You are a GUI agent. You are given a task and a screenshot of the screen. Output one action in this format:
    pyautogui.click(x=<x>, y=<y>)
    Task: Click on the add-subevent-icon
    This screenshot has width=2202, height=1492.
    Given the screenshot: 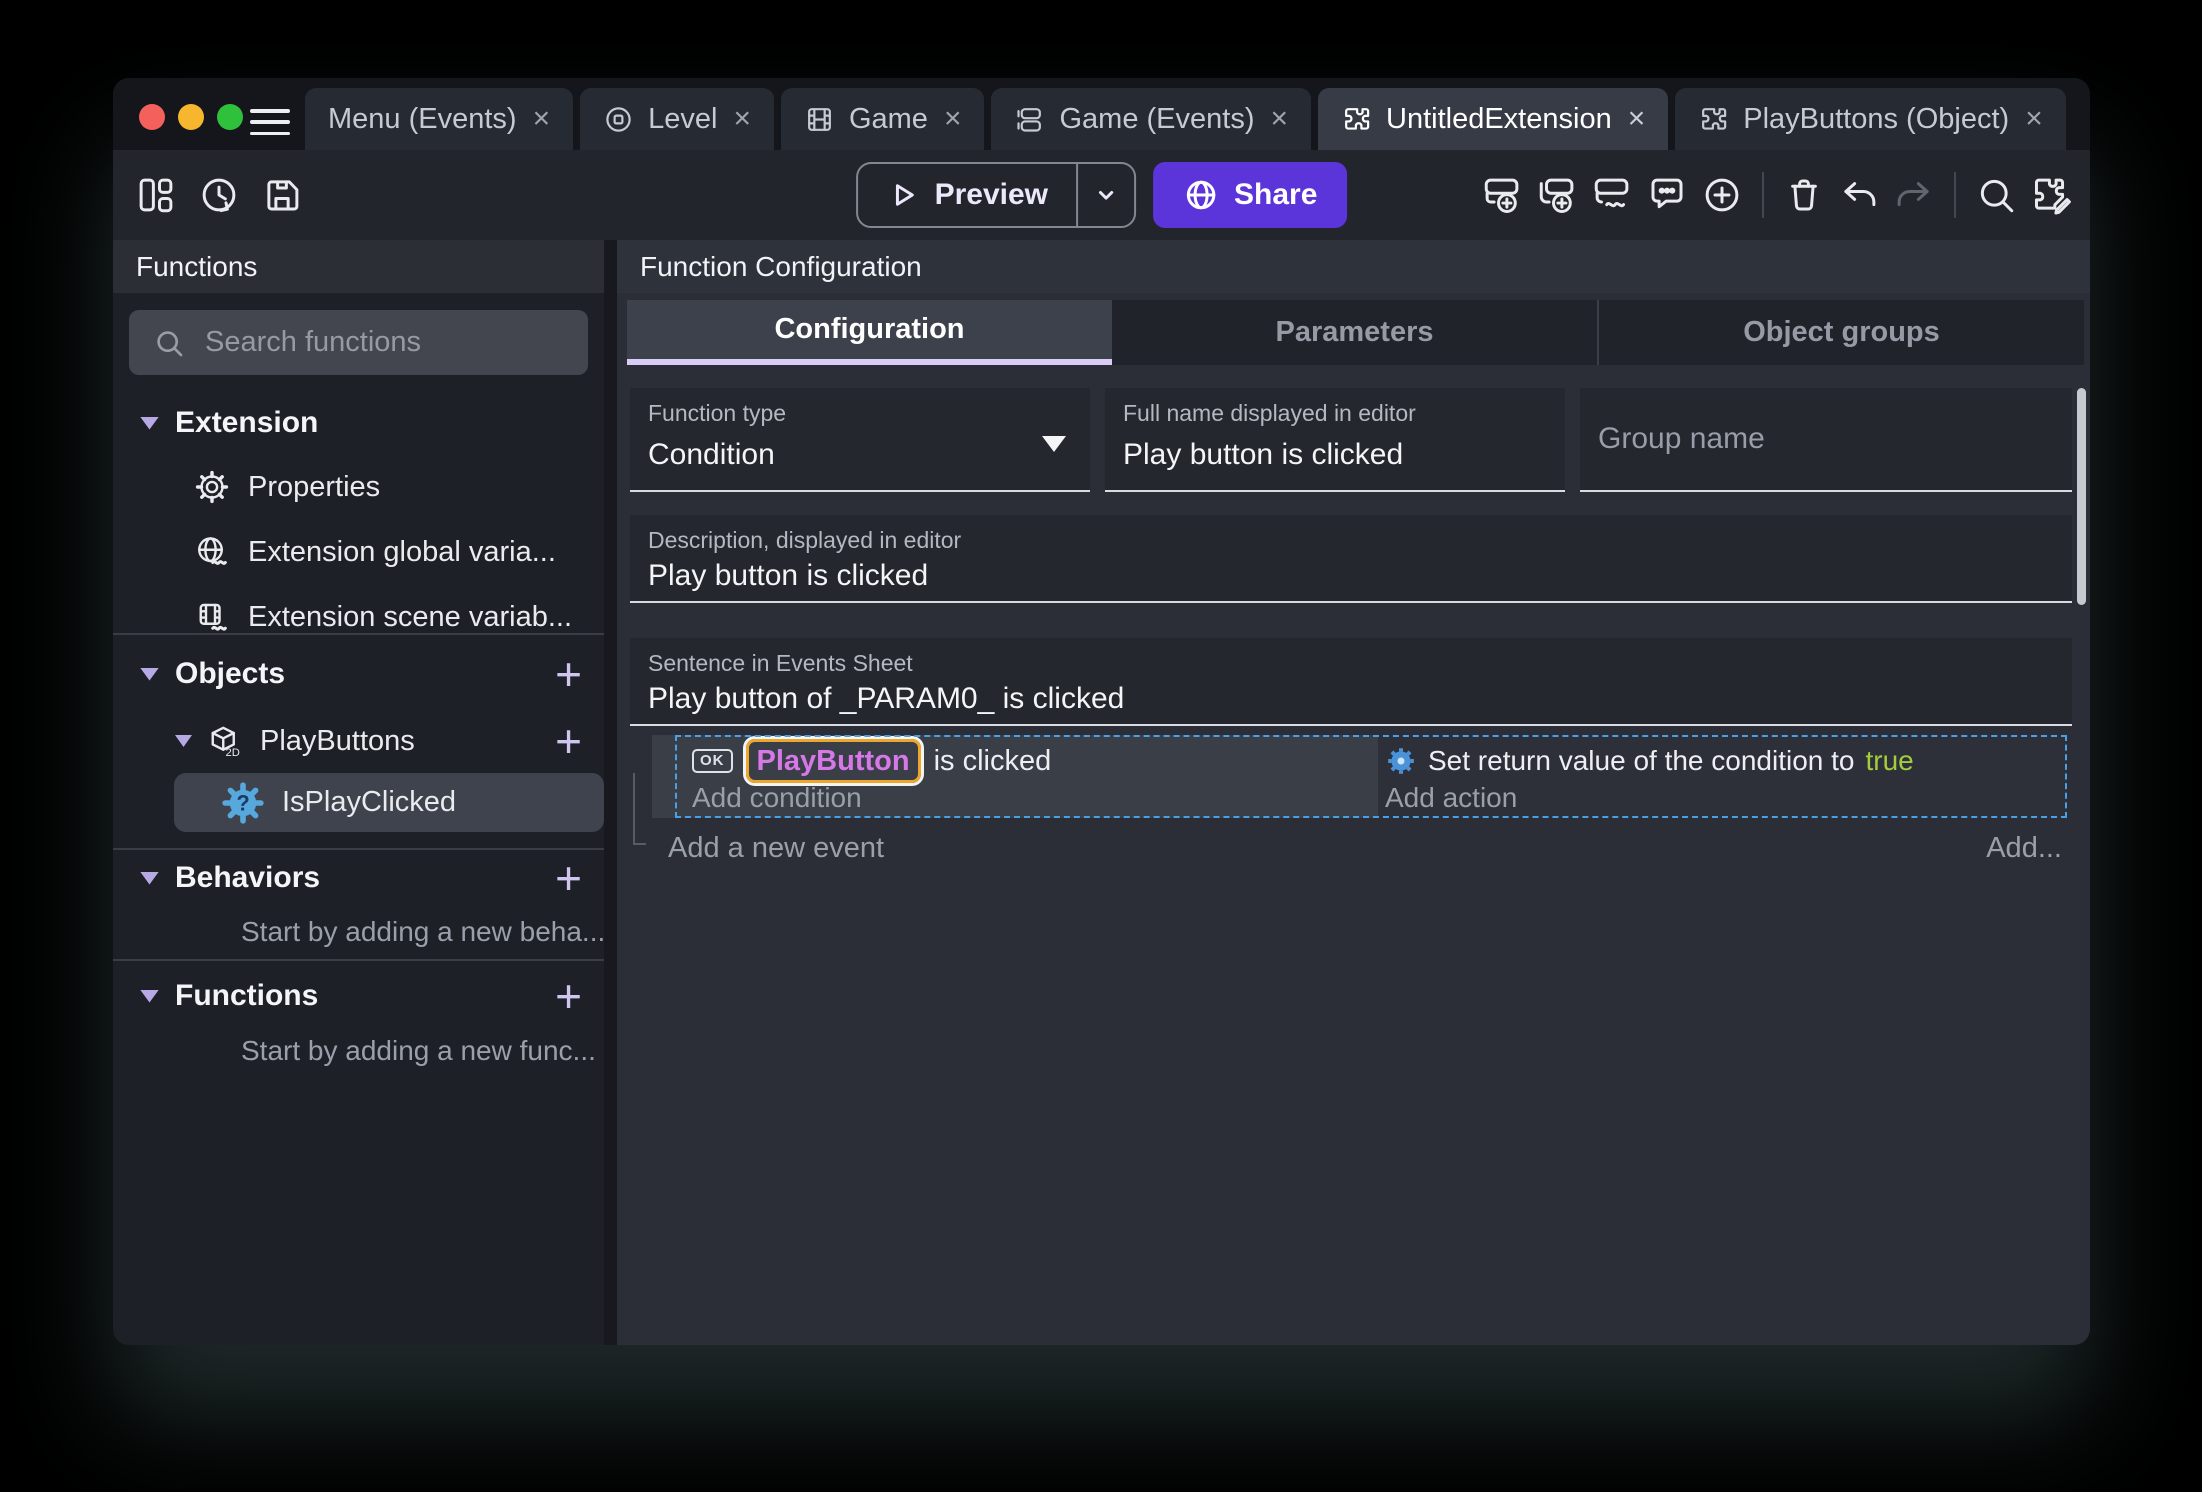 What is the action you would take?
    pyautogui.click(x=1557, y=195)
    